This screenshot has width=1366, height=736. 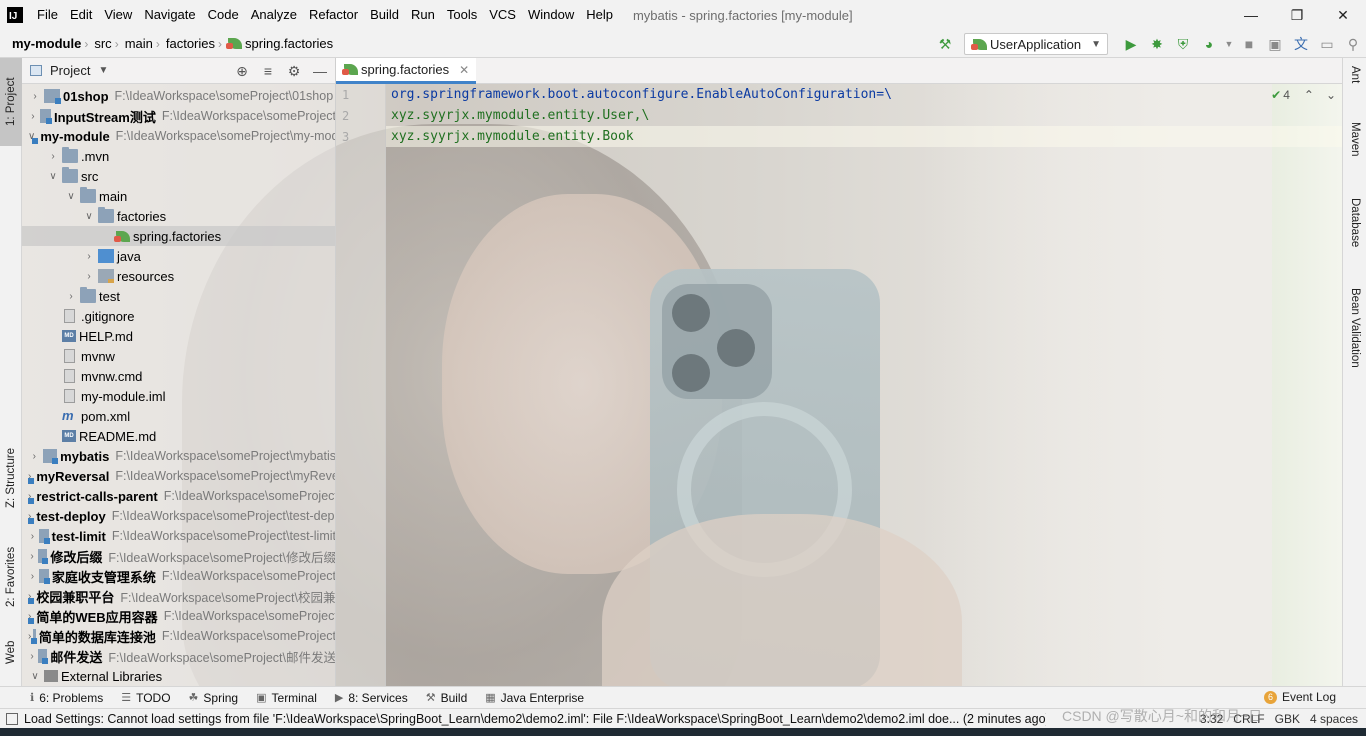 What do you see at coordinates (1354, 87) in the screenshot?
I see `tab-ant: Ant` at bounding box center [1354, 87].